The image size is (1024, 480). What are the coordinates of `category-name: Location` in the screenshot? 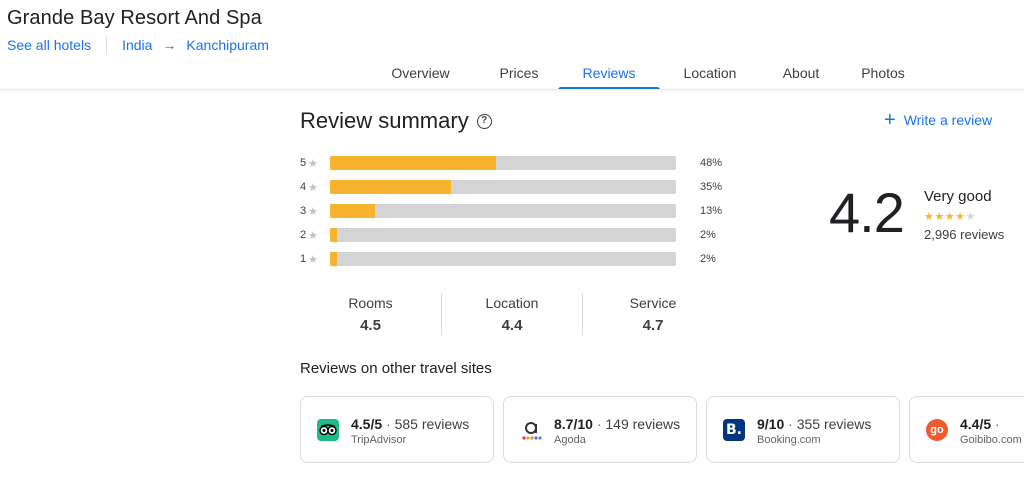 It's located at (512, 303).